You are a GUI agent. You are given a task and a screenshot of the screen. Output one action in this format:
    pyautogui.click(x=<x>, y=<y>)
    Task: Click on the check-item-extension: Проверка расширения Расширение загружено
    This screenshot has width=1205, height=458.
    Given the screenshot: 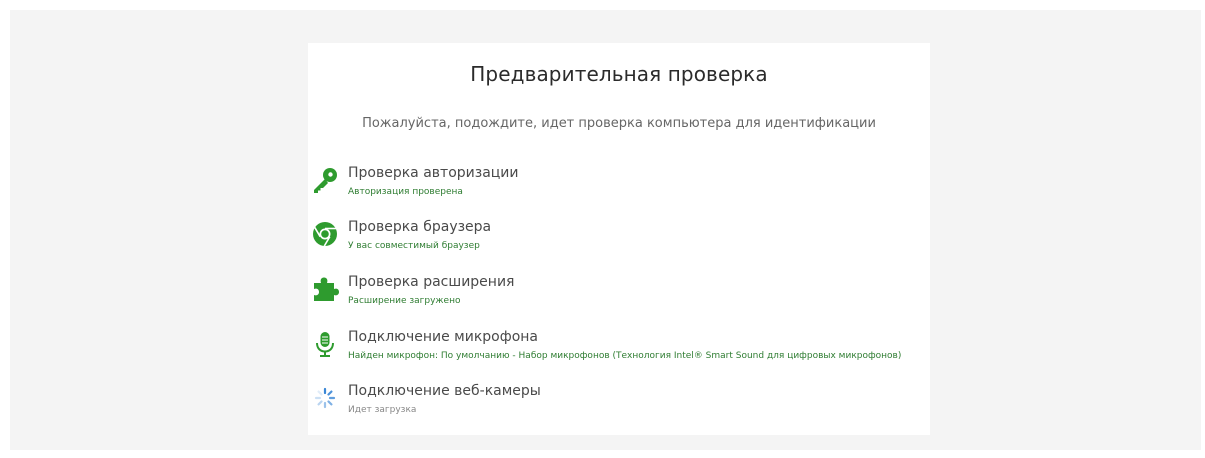 What is the action you would take?
    pyautogui.click(x=619, y=294)
    